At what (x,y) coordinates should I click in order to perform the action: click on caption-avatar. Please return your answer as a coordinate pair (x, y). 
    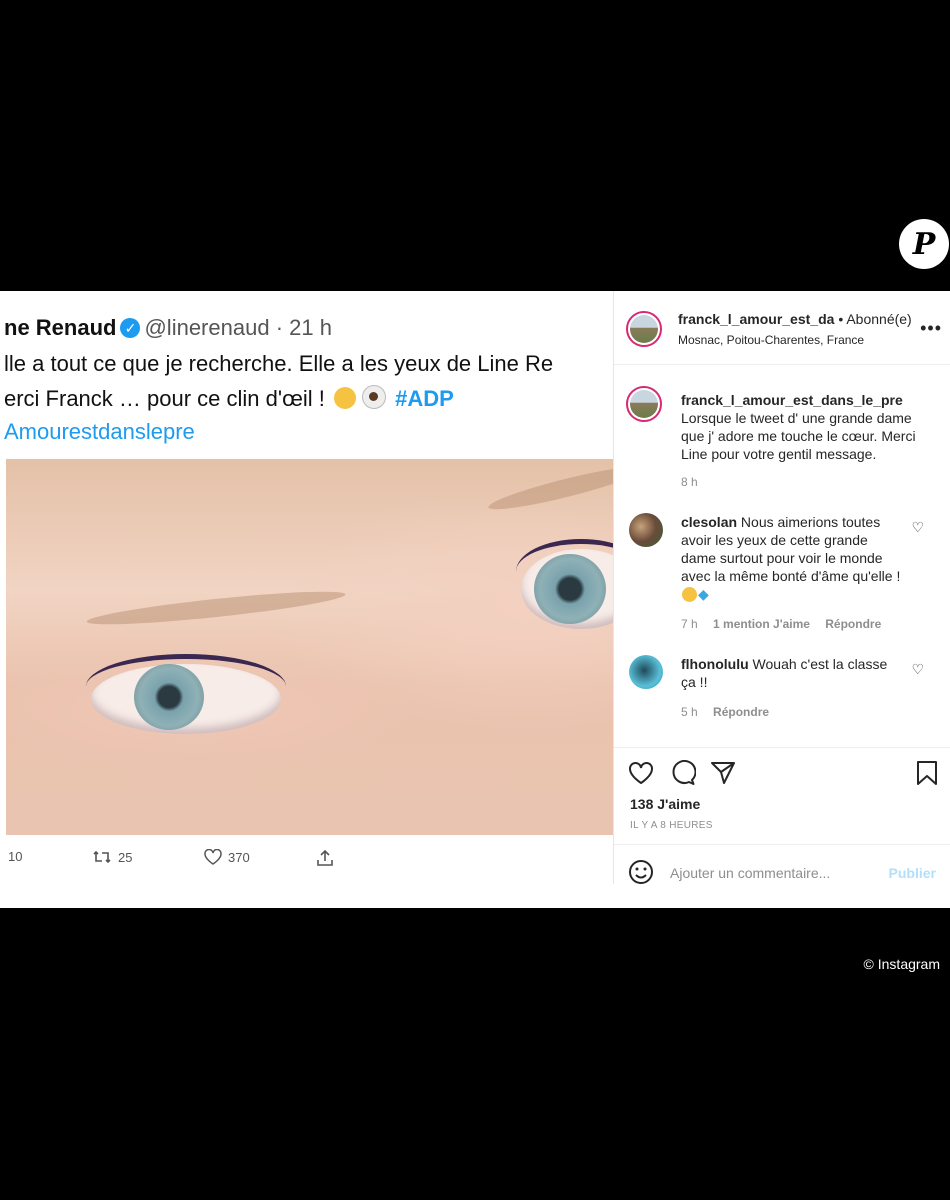
    Looking at the image, I should click on (644, 404).